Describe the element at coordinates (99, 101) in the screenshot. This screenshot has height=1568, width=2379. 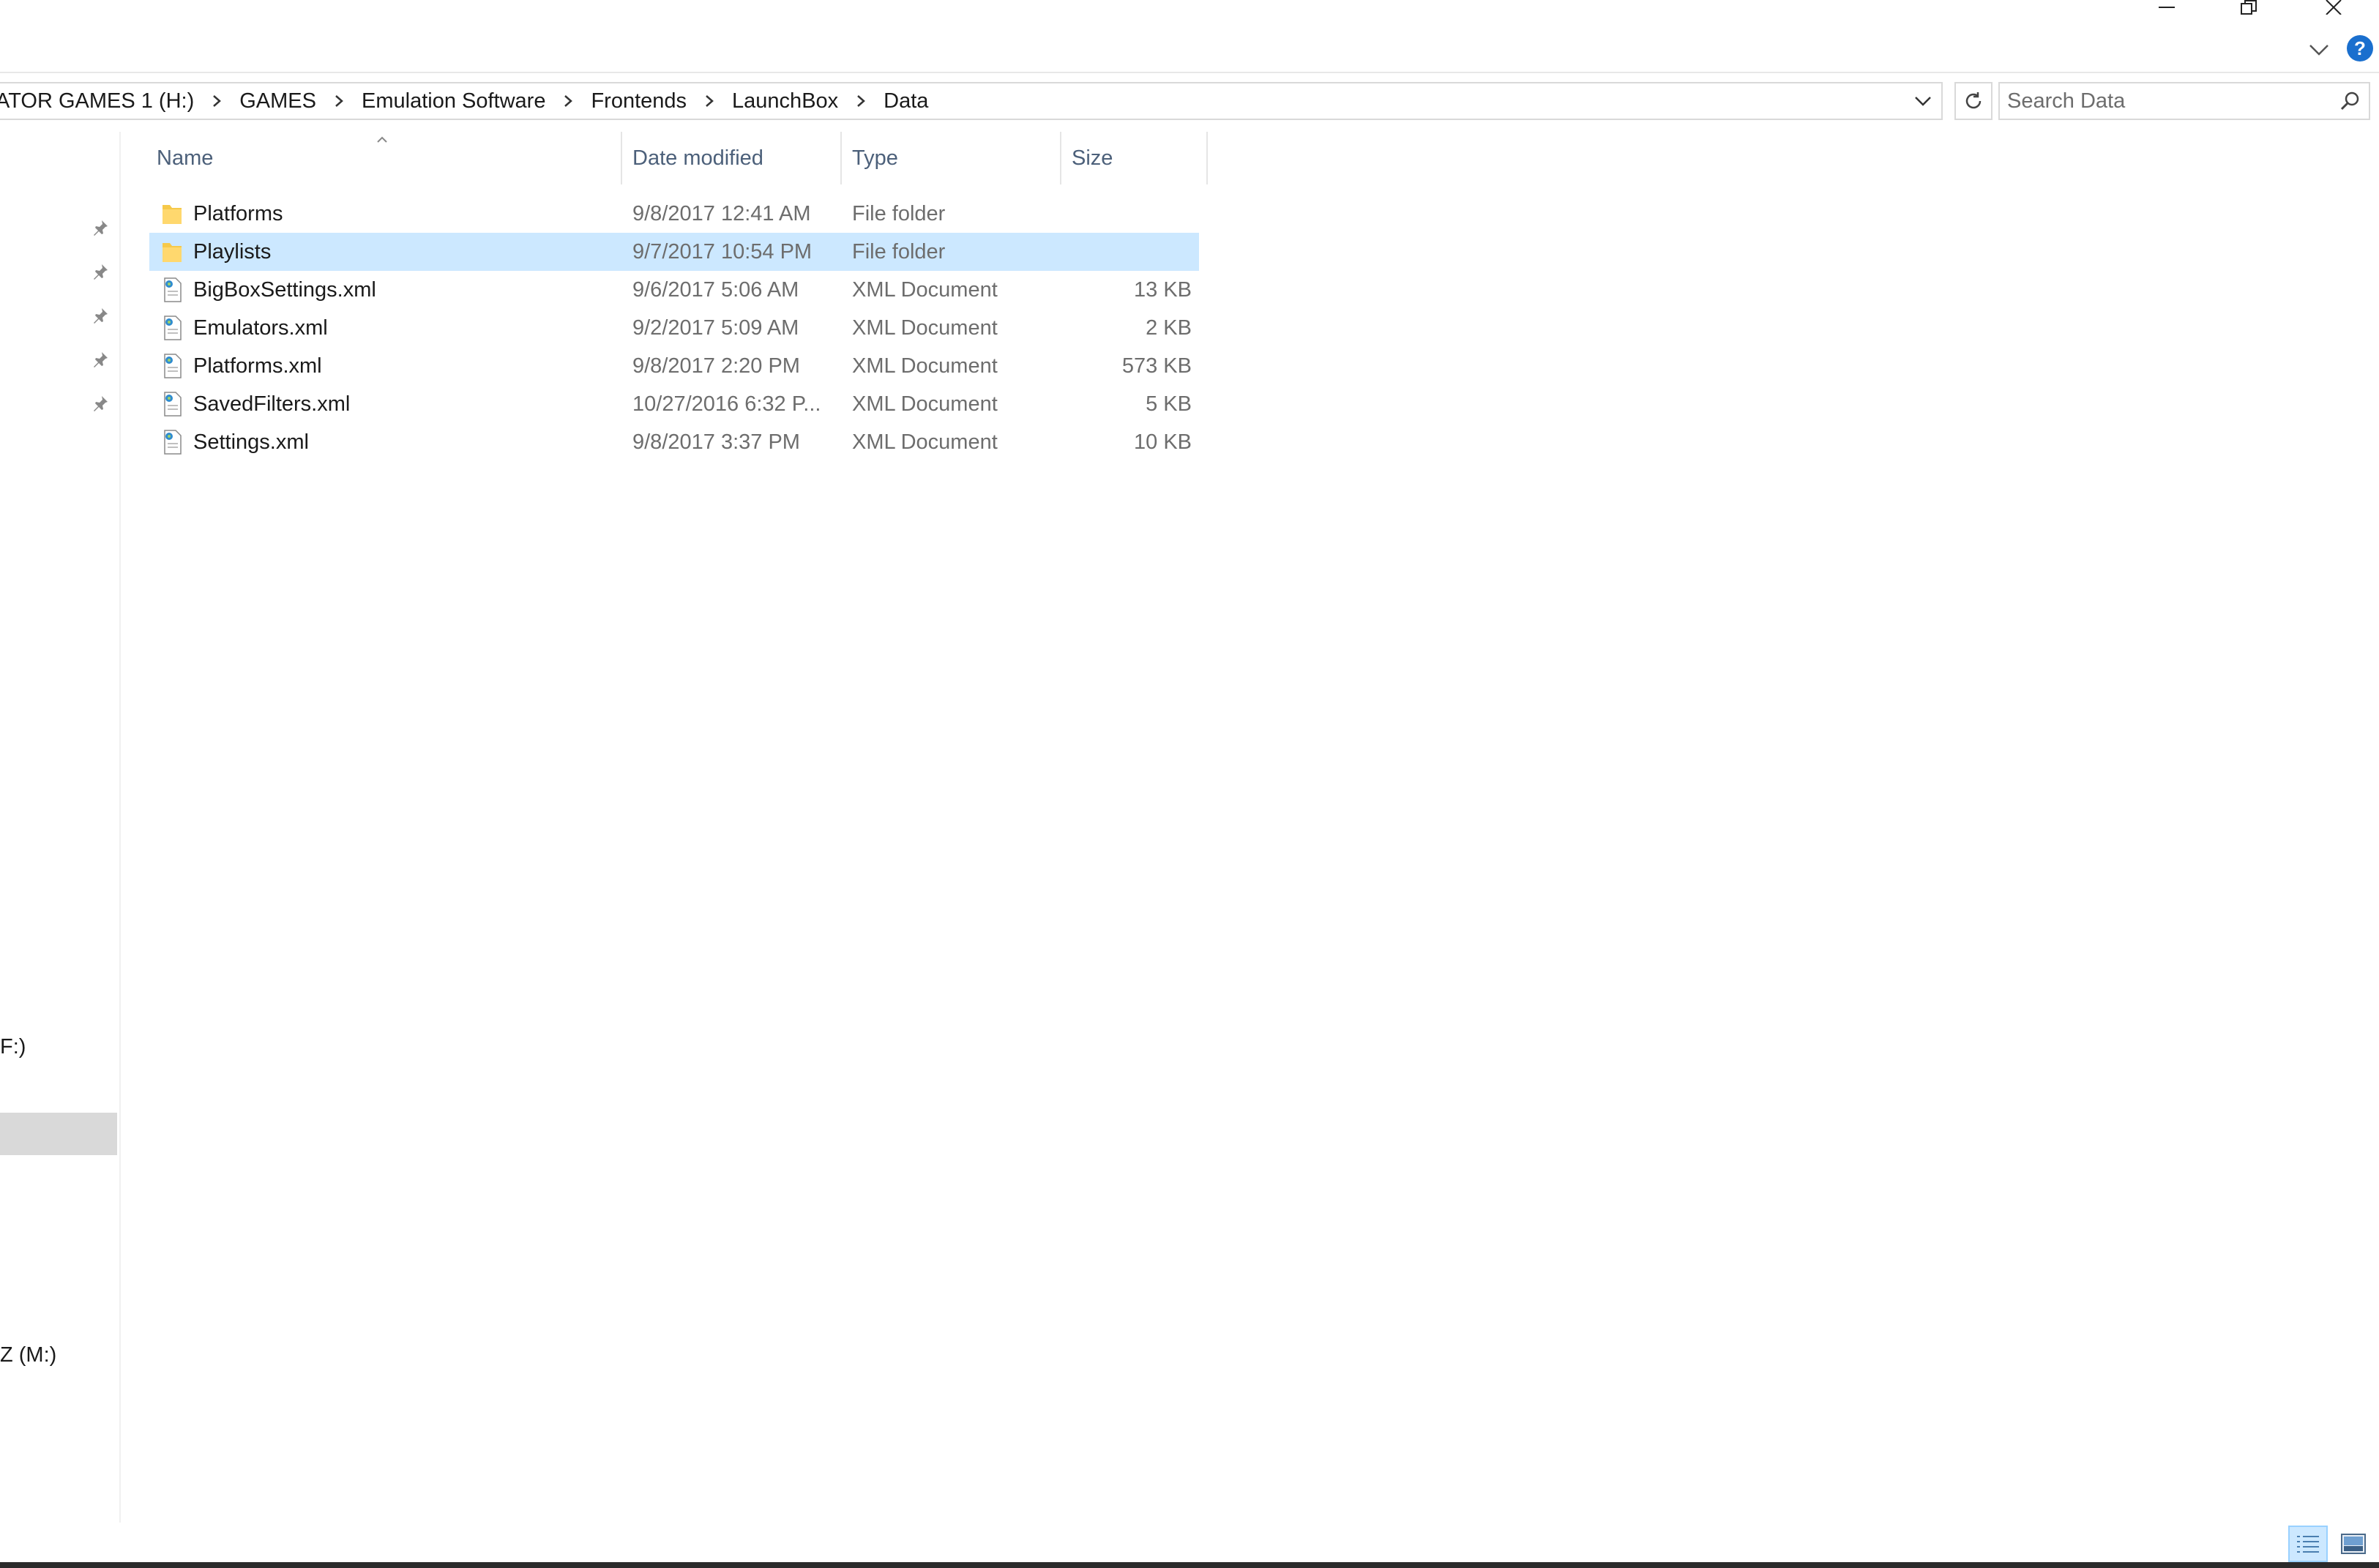
I see `breadcrumb-drive: ATOR GAMES 1 (H:)` at that location.